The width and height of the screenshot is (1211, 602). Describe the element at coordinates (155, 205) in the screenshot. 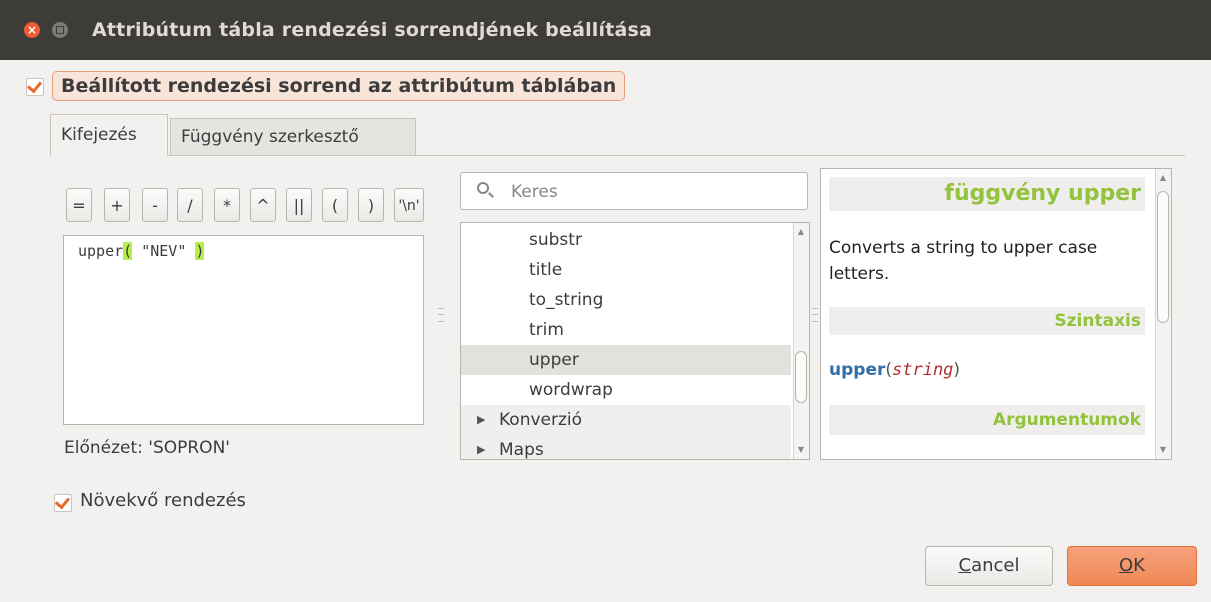

I see `operator-minus-button: -` at that location.